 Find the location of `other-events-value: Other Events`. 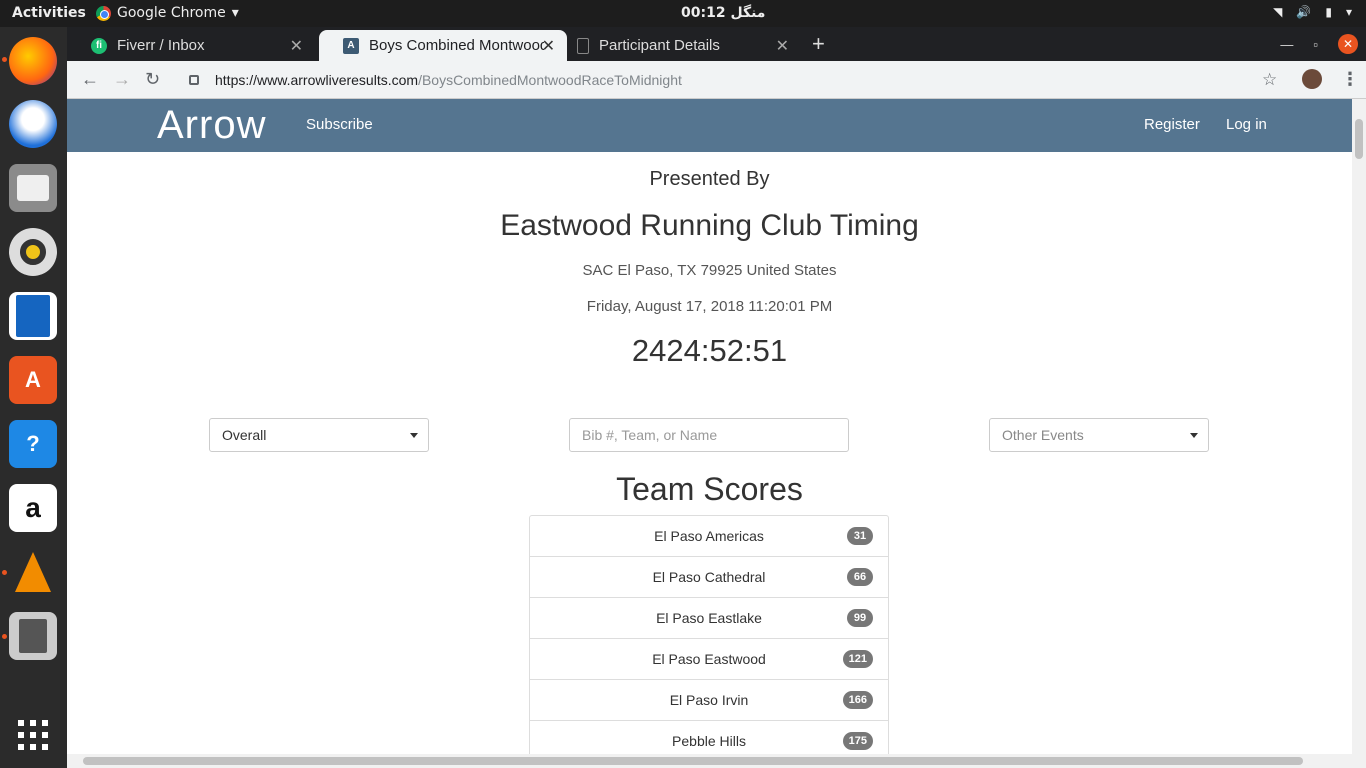

other-events-value: Other Events is located at coordinates (1043, 435).